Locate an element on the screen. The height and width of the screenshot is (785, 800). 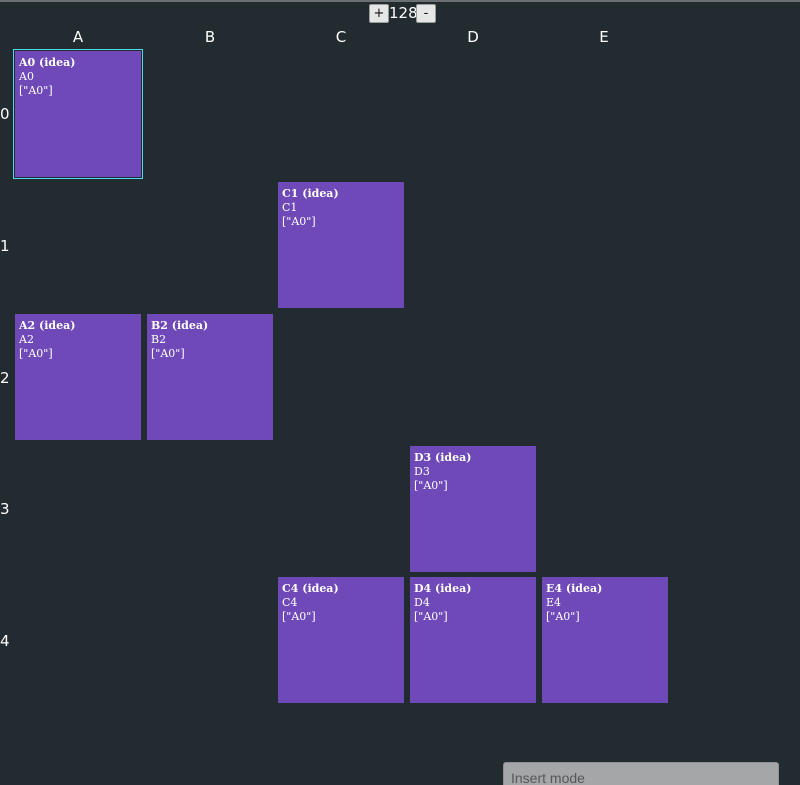
zoom-out-button: - is located at coordinates (426, 13).